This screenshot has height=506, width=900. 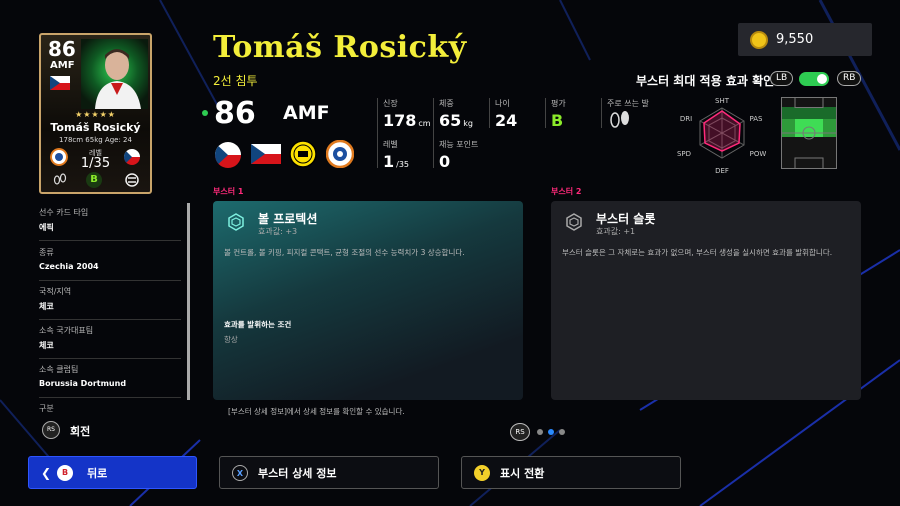 I want to click on preferred-foot-label: 주로 쓰는 발, so click(x=628, y=103).